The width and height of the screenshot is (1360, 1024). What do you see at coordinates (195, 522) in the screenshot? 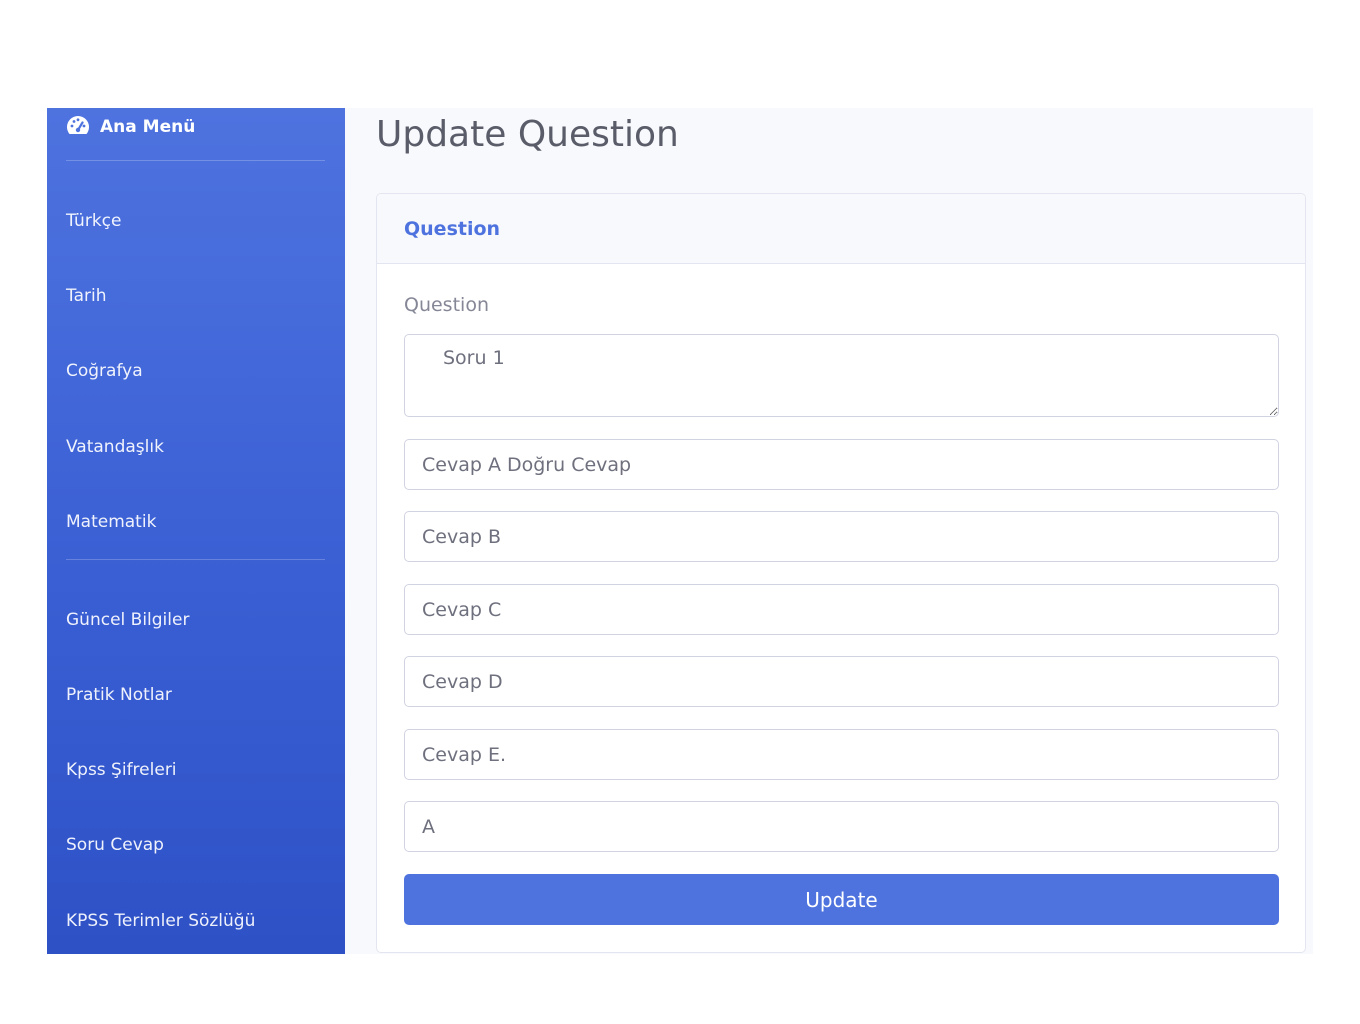
I see `sidebar-item-matematik: Matematik` at bounding box center [195, 522].